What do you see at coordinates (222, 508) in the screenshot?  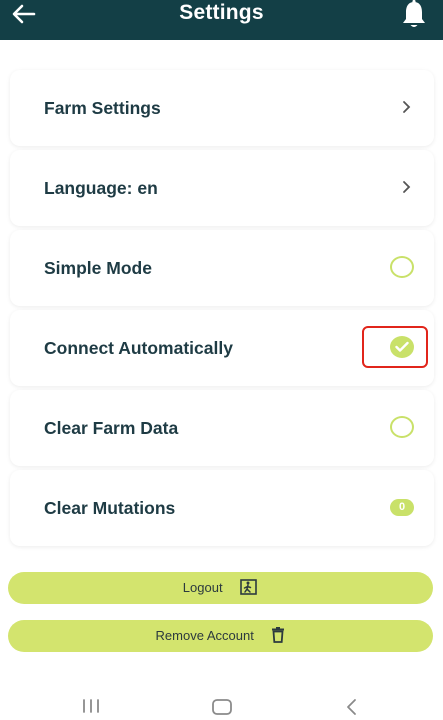 I see `clear-mutations-item: Clear Mutations 0` at bounding box center [222, 508].